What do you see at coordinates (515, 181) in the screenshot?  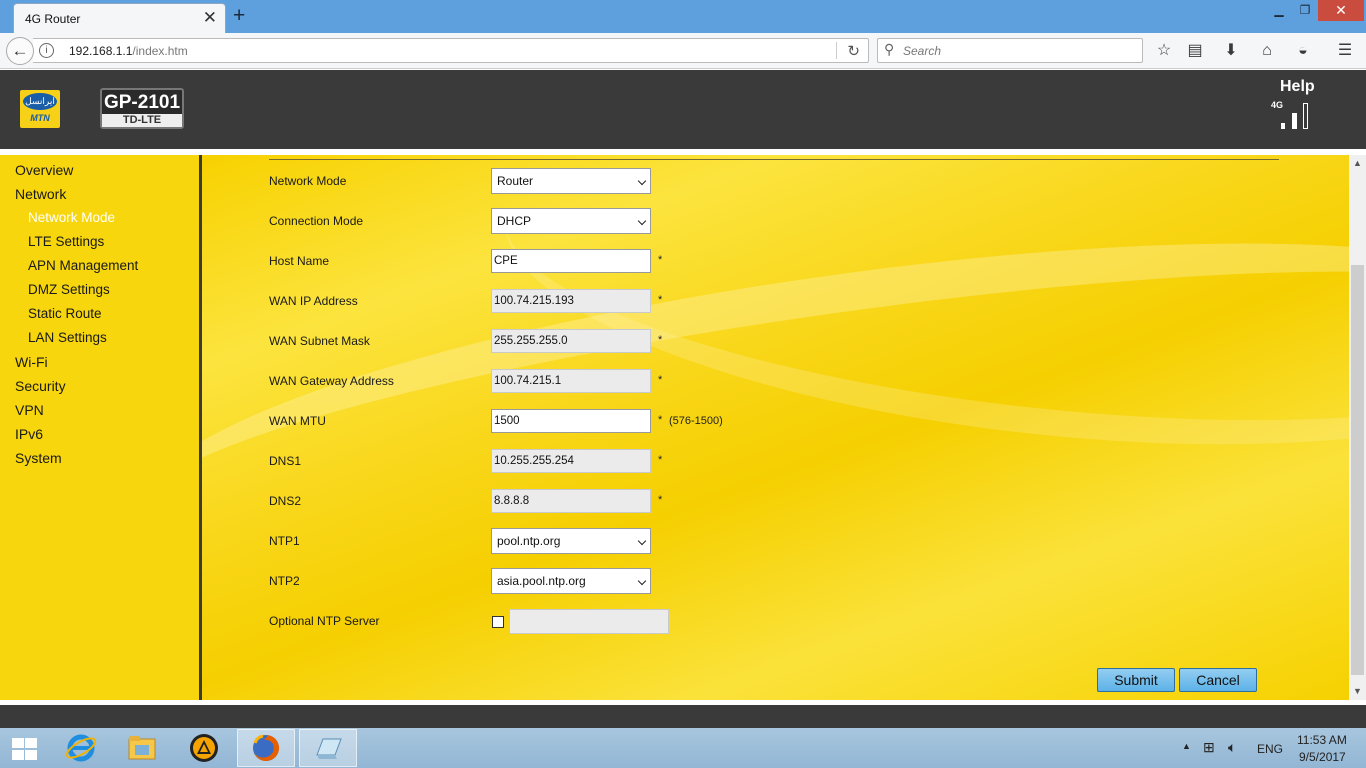 I see `network-mode-value: Router` at bounding box center [515, 181].